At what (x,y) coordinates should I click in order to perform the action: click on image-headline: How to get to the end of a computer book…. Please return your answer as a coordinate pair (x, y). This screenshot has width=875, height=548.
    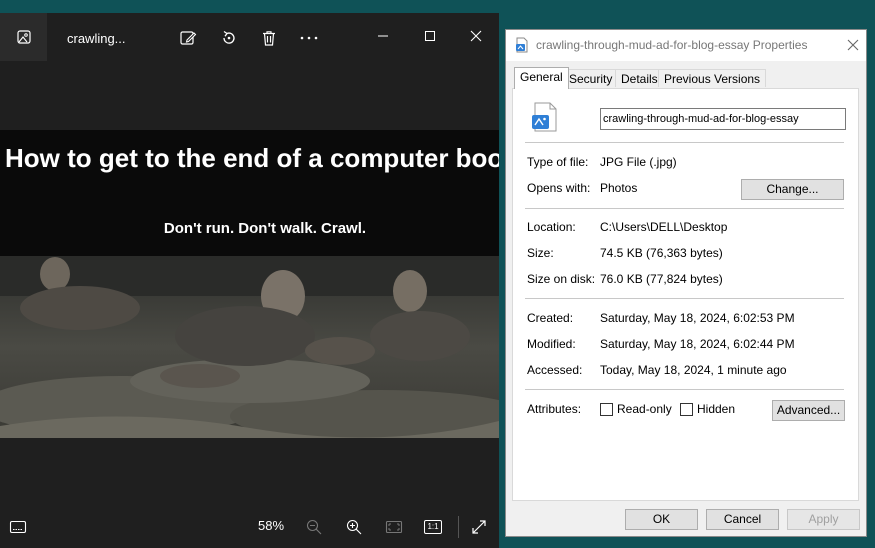
    Looking at the image, I should click on (252, 158).